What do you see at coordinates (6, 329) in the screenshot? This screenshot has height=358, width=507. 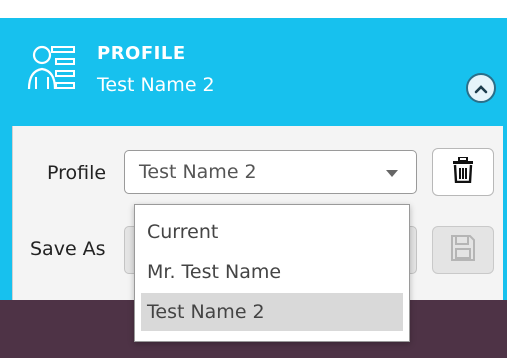 I see `footer-left-edge` at bounding box center [6, 329].